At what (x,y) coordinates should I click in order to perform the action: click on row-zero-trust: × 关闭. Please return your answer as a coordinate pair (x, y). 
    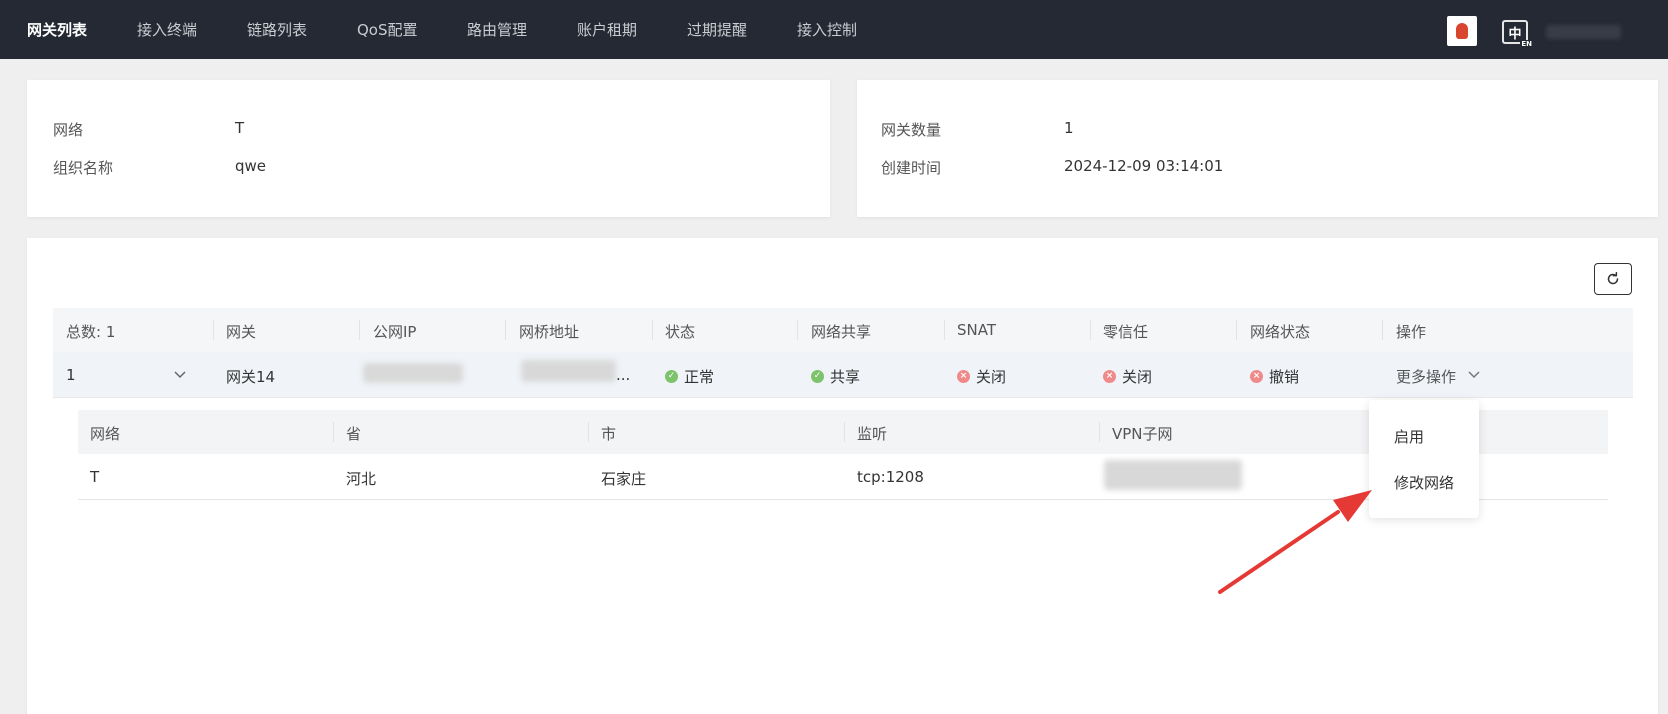
    Looking at the image, I should click on (1127, 376).